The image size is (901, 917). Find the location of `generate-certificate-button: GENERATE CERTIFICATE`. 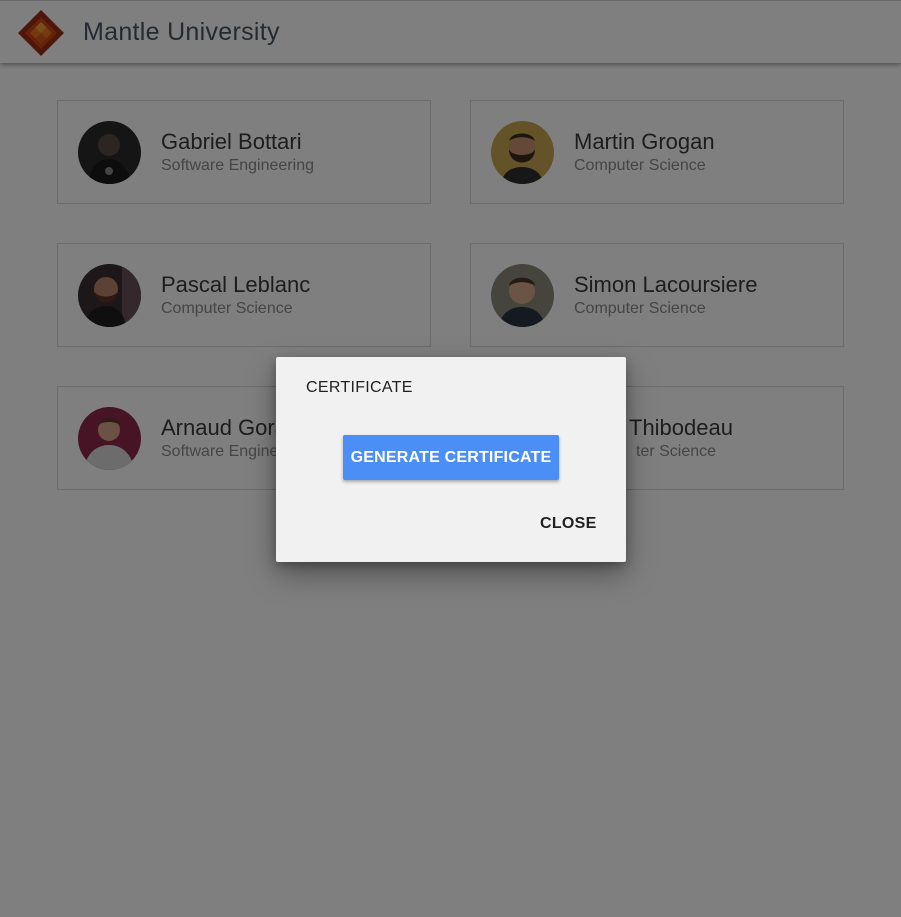

generate-certificate-button: GENERATE CERTIFICATE is located at coordinates (451, 457).